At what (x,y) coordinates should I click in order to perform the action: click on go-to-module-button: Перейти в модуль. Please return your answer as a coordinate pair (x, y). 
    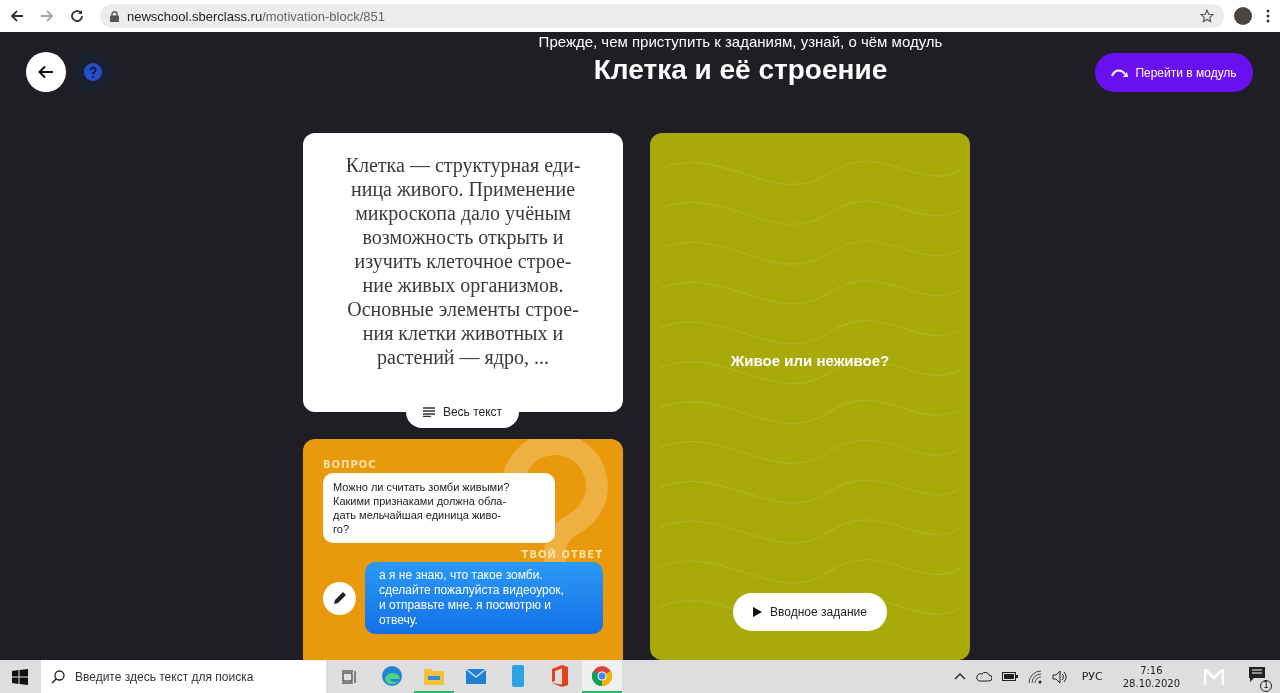
    Looking at the image, I should click on (1174, 72).